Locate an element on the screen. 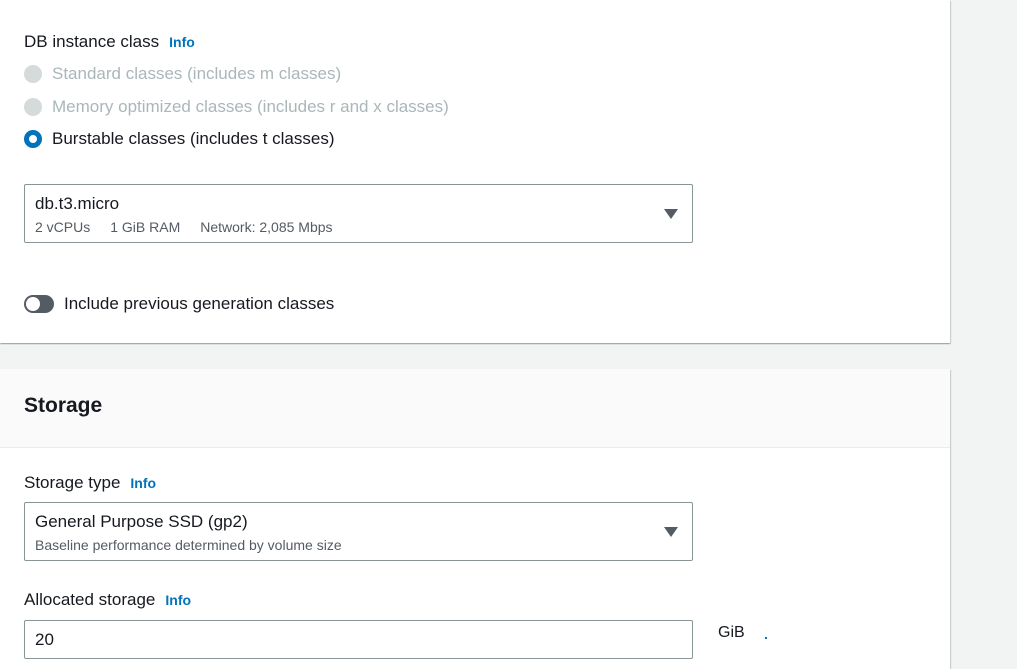 The width and height of the screenshot is (1017, 669). instance-class-value: db.t3.micro is located at coordinates (77, 203).